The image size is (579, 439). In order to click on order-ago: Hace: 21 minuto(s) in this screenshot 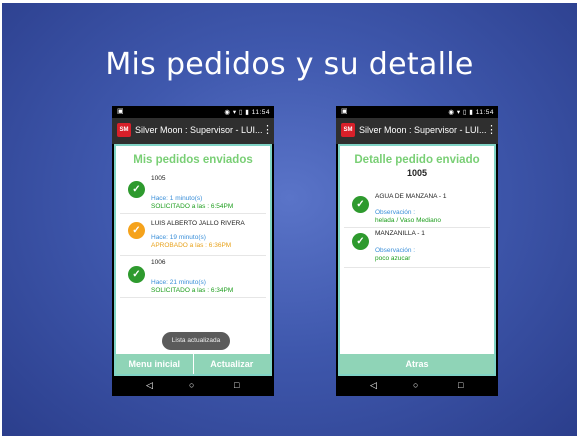, I will do `click(178, 282)`.